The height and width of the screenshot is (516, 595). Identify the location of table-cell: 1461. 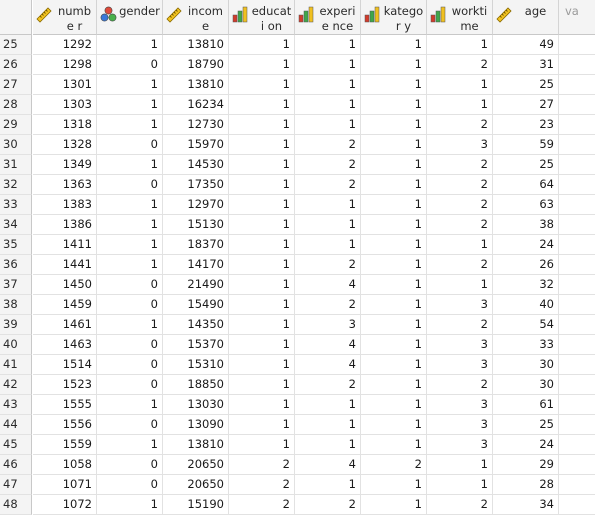
(65, 325).